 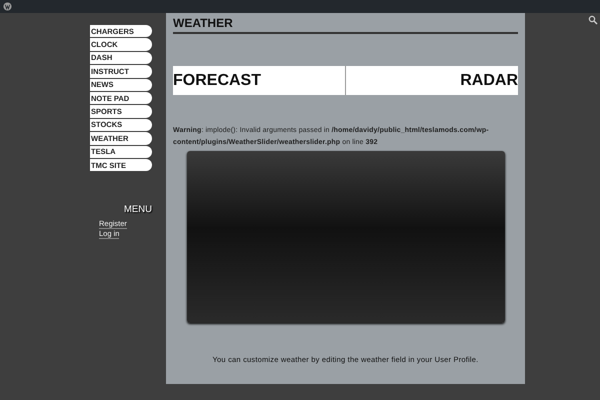 I want to click on wordpress-logo-icon, so click(x=7, y=6).